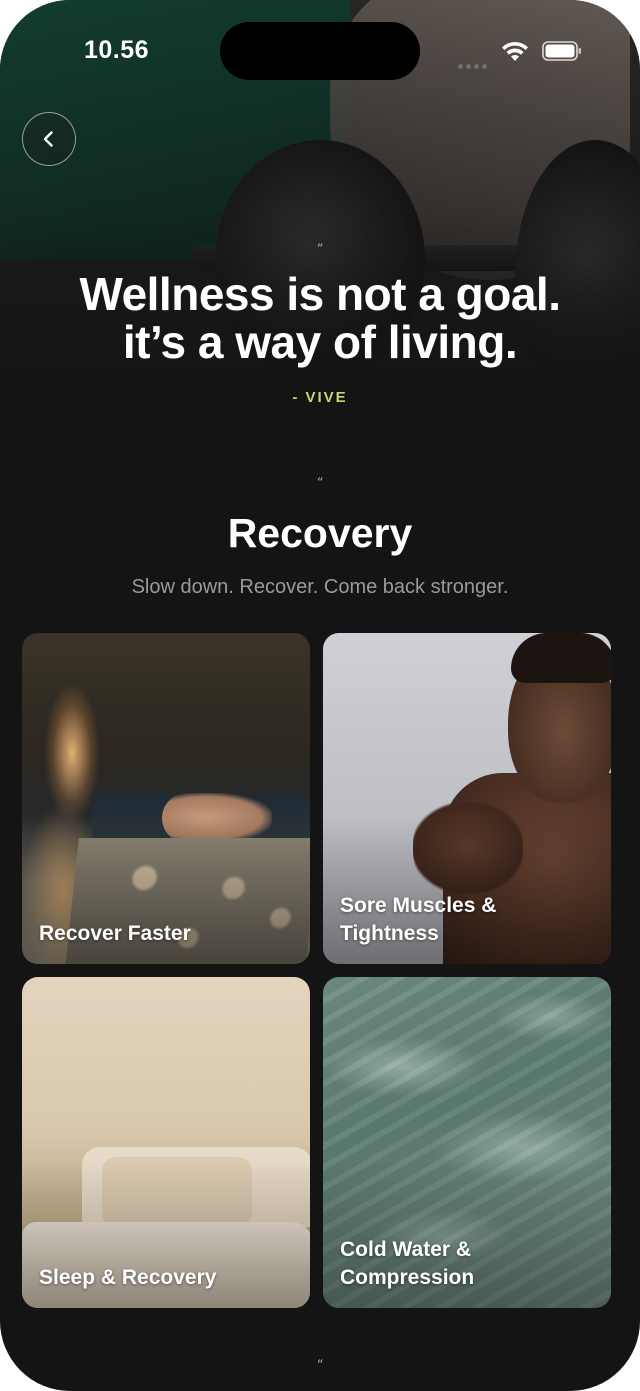  What do you see at coordinates (117, 50) in the screenshot?
I see `status-time: 10.56` at bounding box center [117, 50].